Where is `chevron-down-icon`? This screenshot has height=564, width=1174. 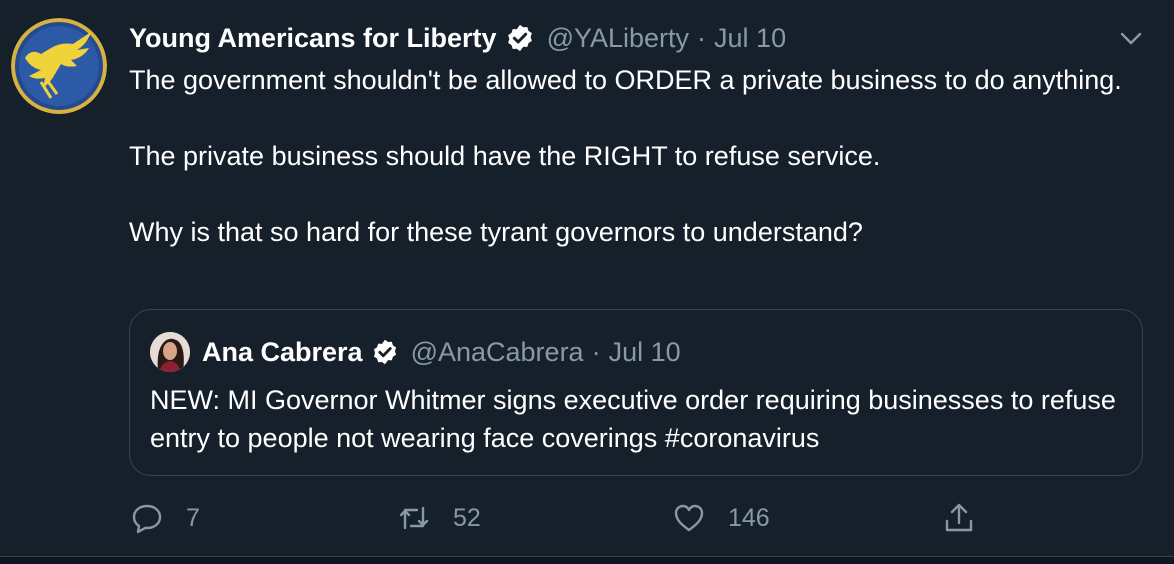 chevron-down-icon is located at coordinates (1131, 39).